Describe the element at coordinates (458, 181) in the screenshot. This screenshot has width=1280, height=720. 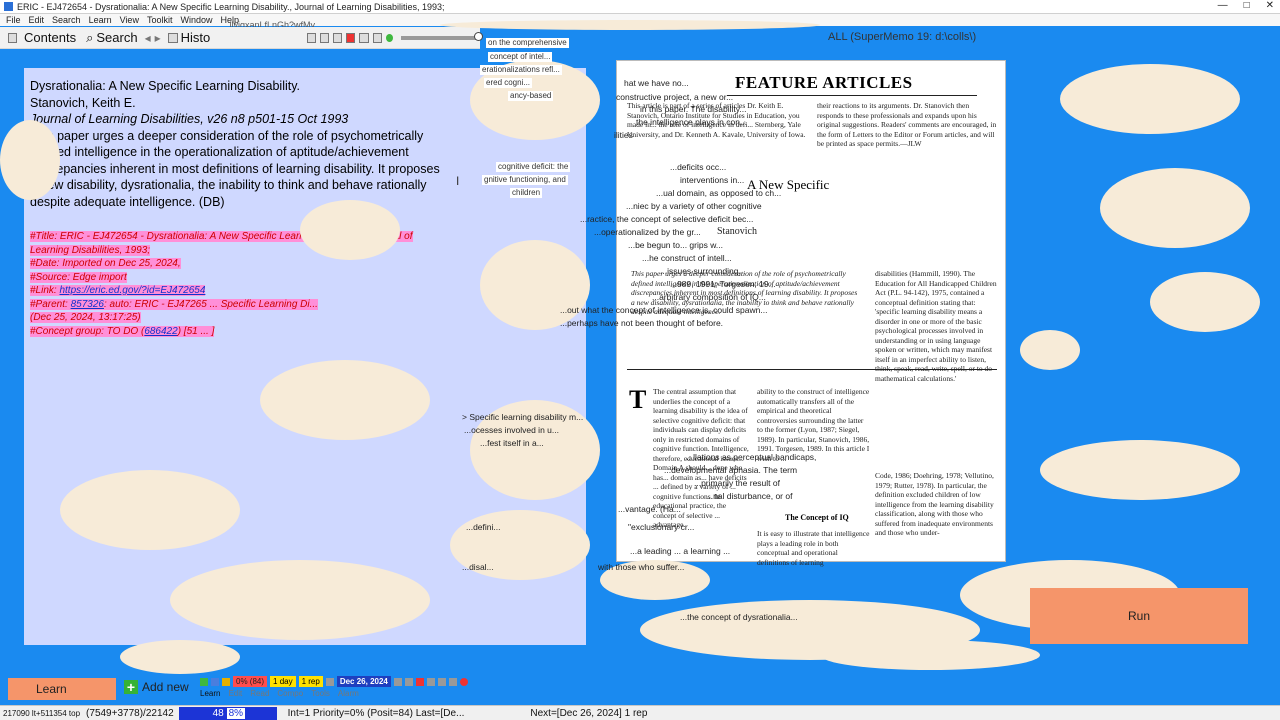
I see `text-cursor-icon: I` at that location.